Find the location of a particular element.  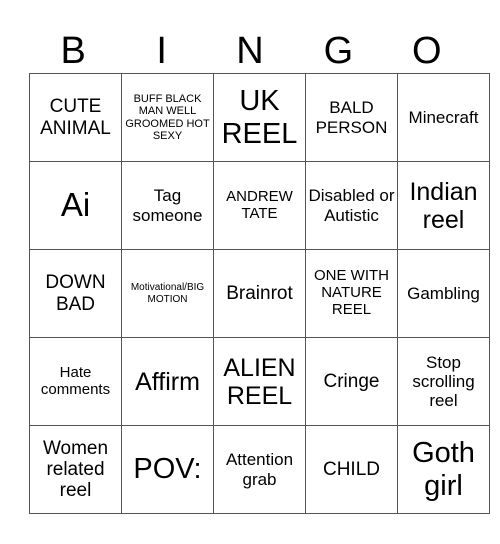

bingo-cell: Affirm is located at coordinates (167, 381).